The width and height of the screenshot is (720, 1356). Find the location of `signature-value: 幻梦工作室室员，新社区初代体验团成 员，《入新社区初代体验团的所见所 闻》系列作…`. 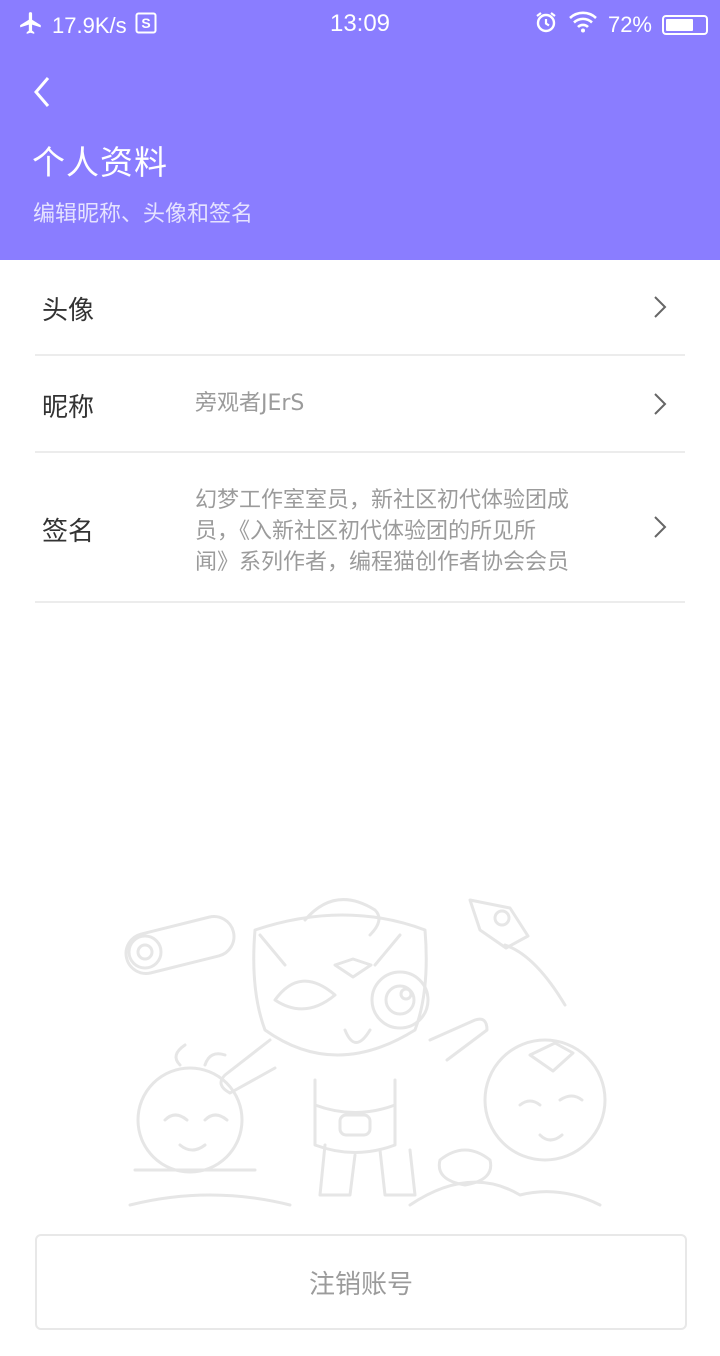

signature-value: 幻梦工作室室员，新社区初代体验团成 员，《入新社区初代体验团的所见所 闻》系列作… is located at coordinates (415, 531).